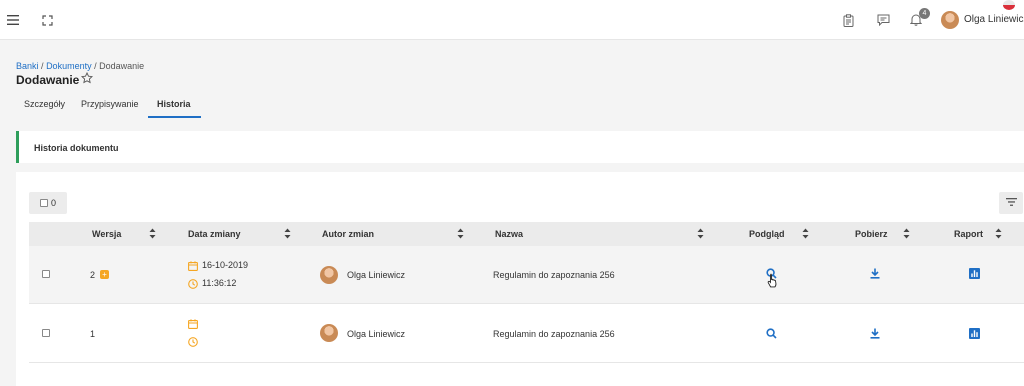  Describe the element at coordinates (772, 280) in the screenshot. I see `cursor-pointer-icon` at that location.